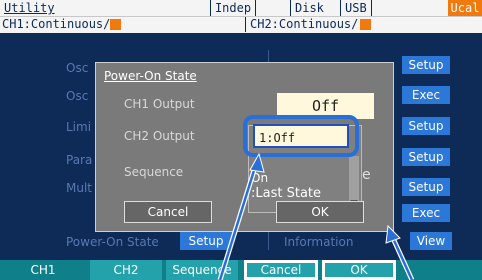 The width and height of the screenshot is (482, 280). I want to click on title-bar: Utility Indep Disk USB Ucal, so click(241, 8).